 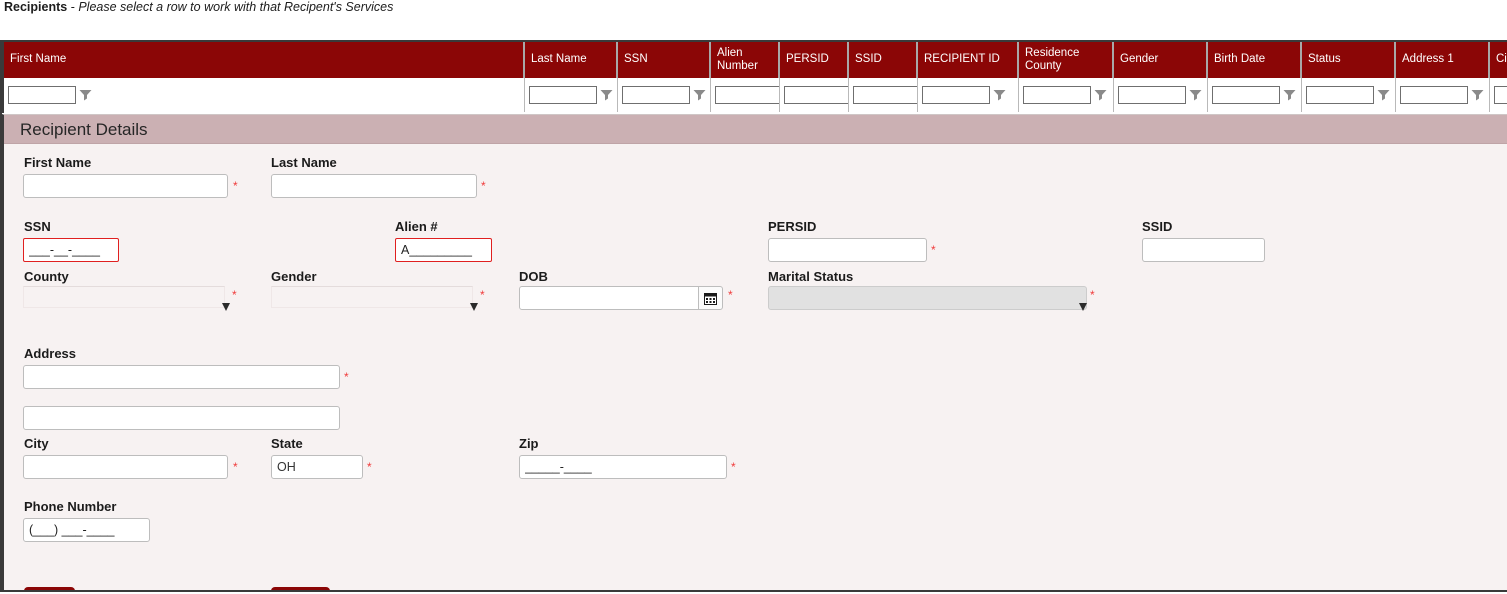 What do you see at coordinates (346, 377) in the screenshot?
I see `address-required-marker: *` at bounding box center [346, 377].